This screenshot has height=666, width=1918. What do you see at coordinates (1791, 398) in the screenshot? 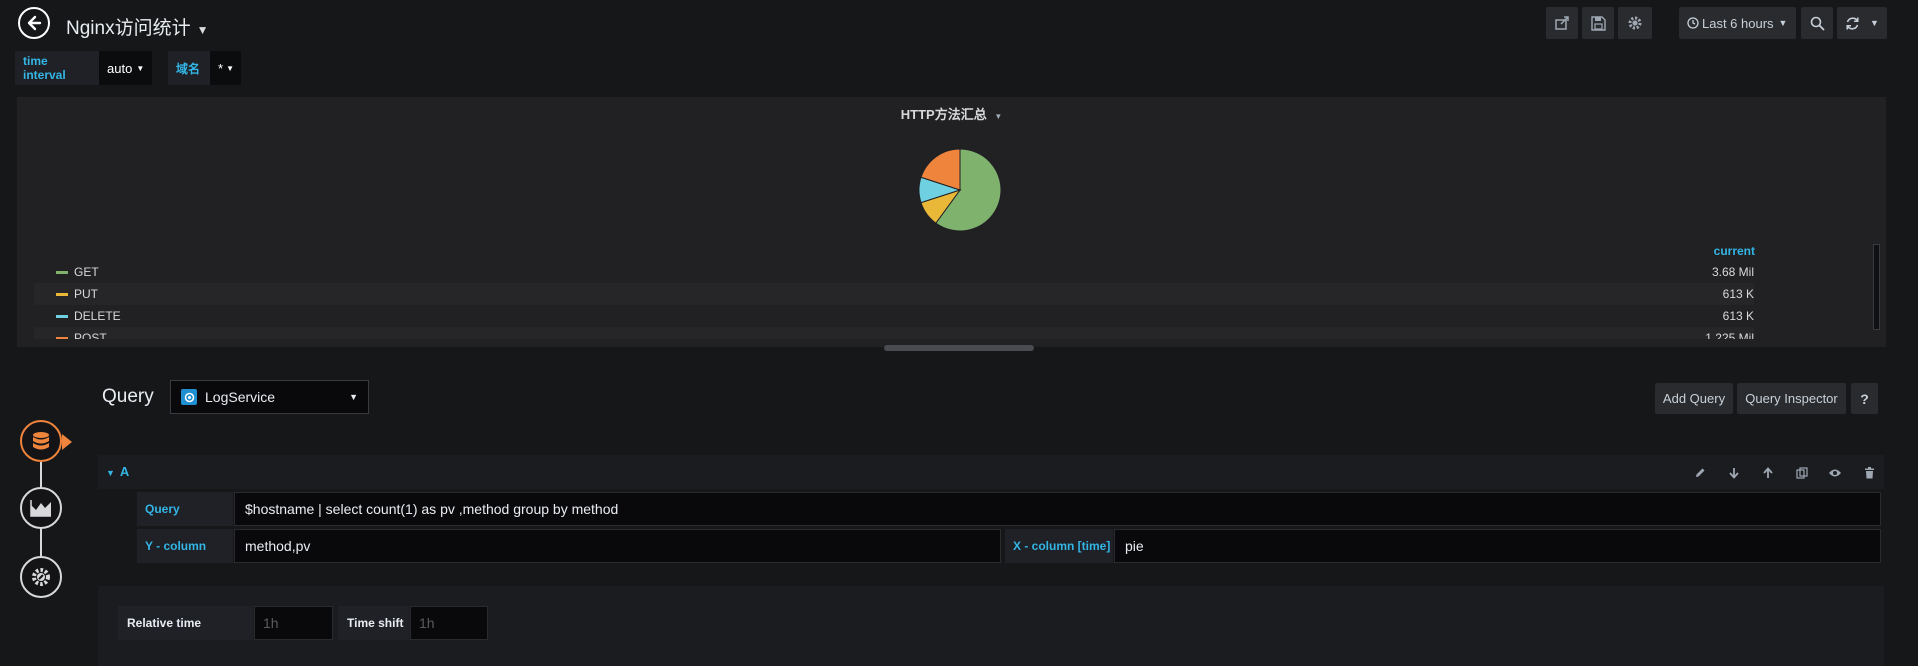
I see `query-inspector-button: Query Inspector` at bounding box center [1791, 398].